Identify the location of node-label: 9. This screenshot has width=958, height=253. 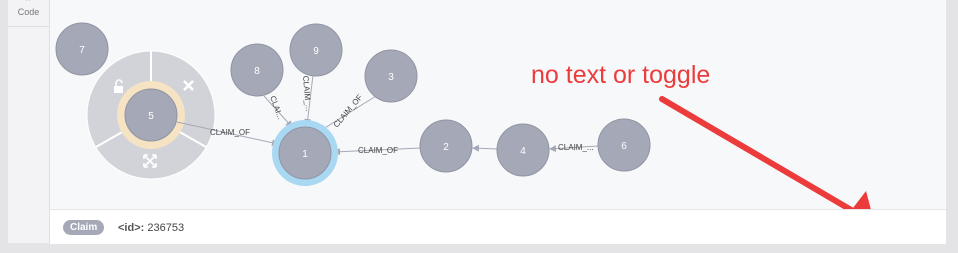
(316, 51).